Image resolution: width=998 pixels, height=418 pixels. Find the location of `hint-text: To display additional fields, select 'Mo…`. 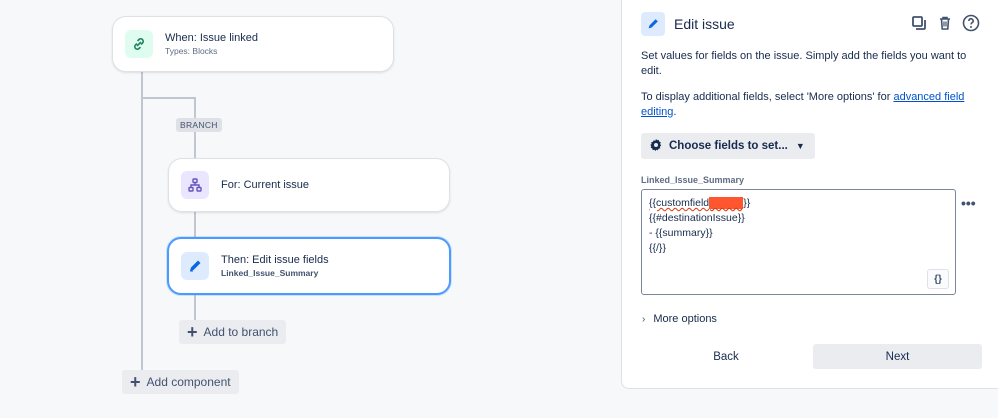

hint-text: To display additional fields, select 'Mo… is located at coordinates (767, 97).